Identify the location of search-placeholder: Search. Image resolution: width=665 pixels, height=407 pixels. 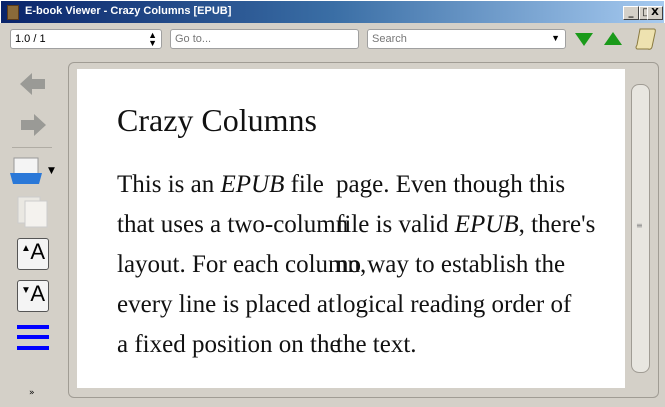
(389, 39).